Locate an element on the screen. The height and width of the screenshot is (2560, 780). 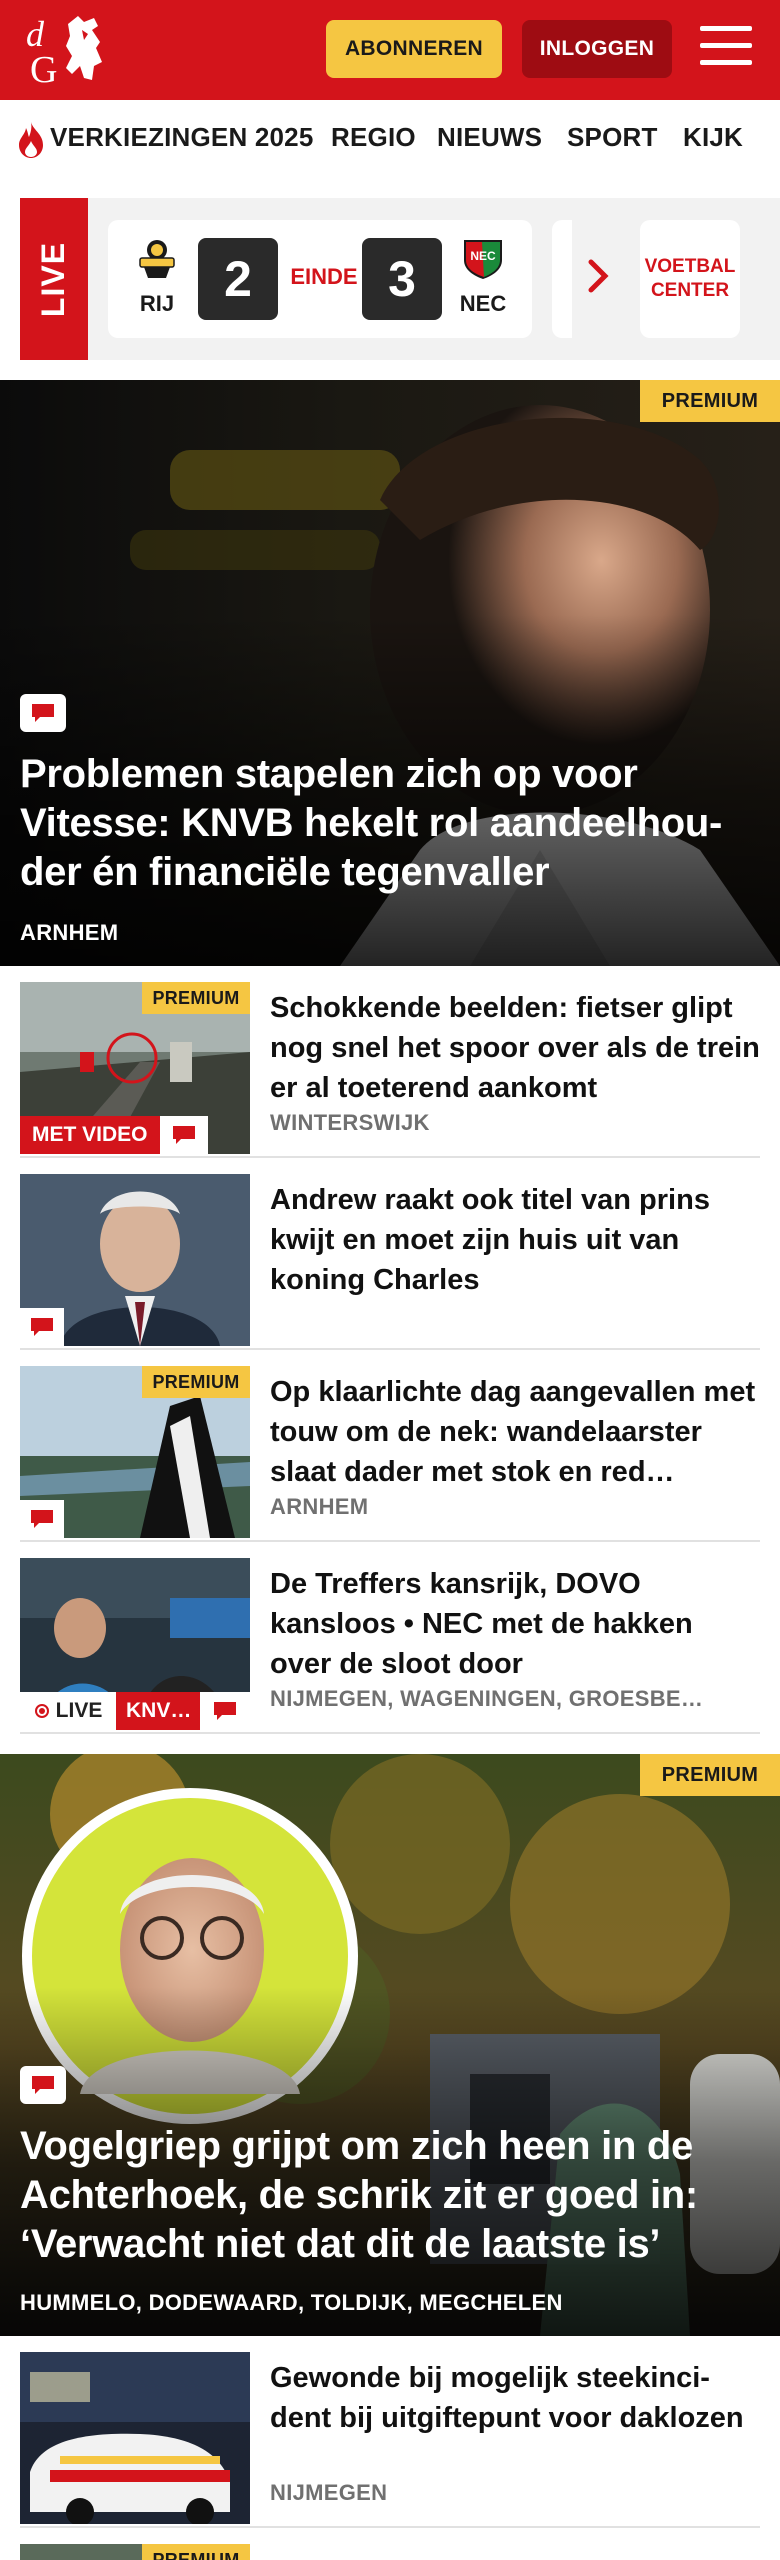
live-dot-icon is located at coordinates (41, 1711).